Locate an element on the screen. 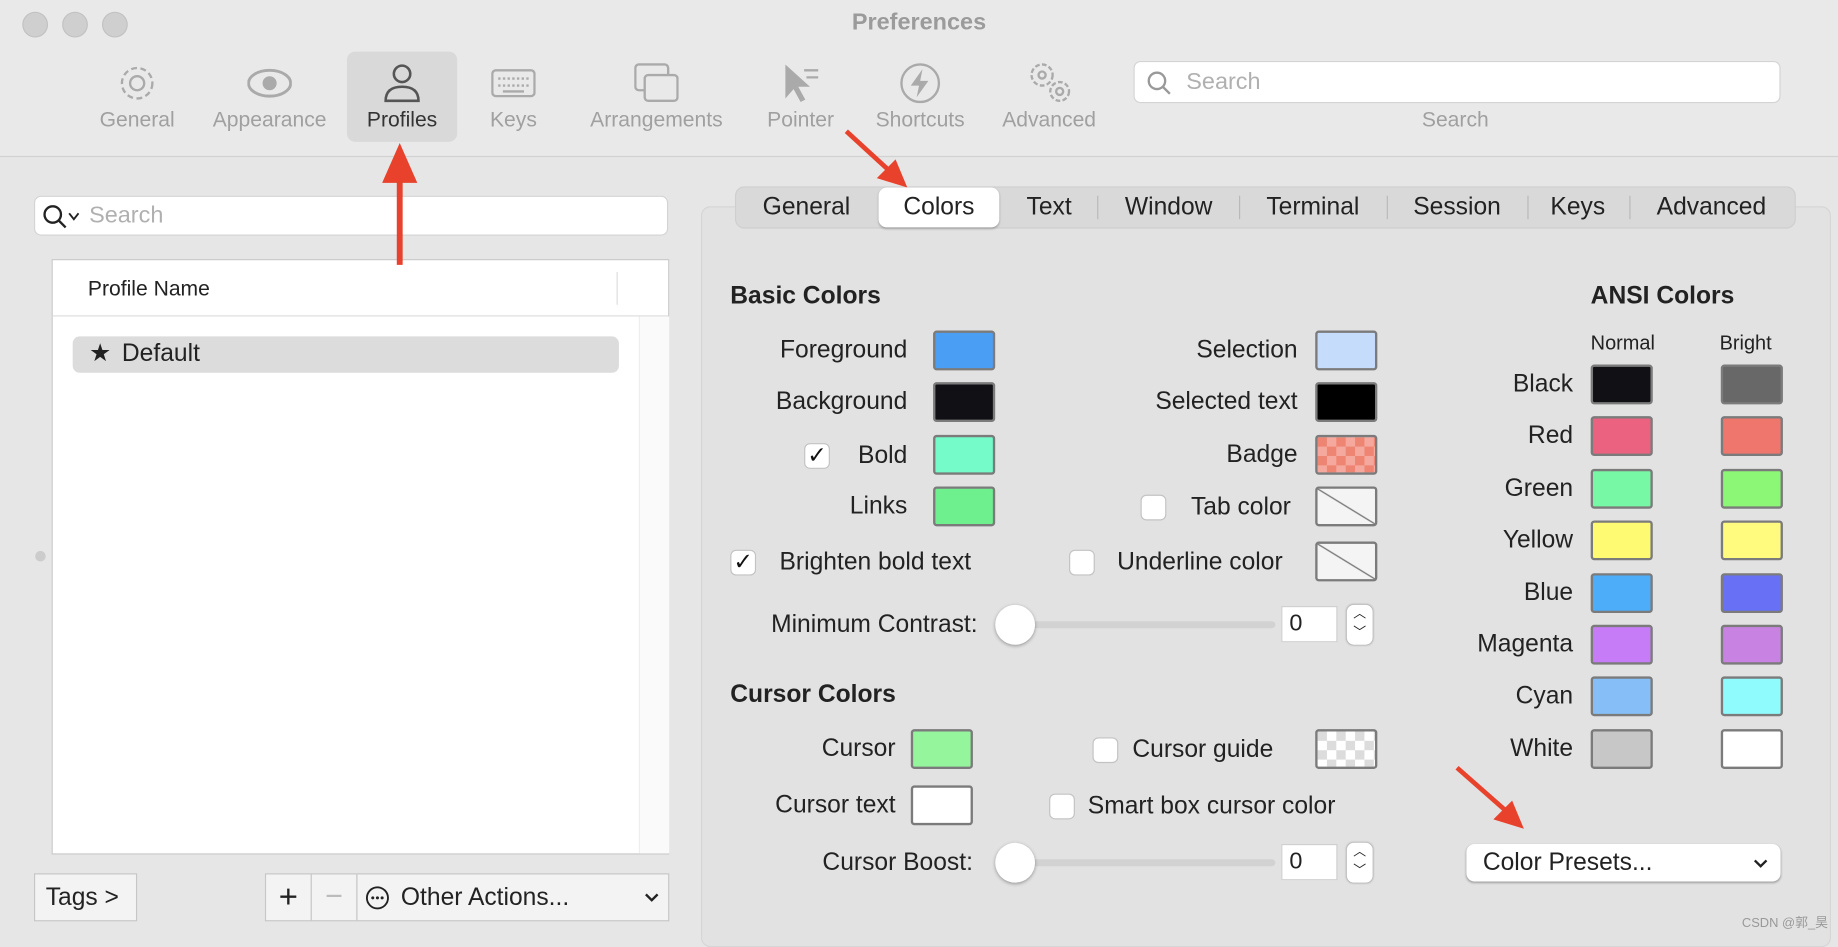 The width and height of the screenshot is (1838, 947). arrow-to-profiles is located at coordinates (400, 204).